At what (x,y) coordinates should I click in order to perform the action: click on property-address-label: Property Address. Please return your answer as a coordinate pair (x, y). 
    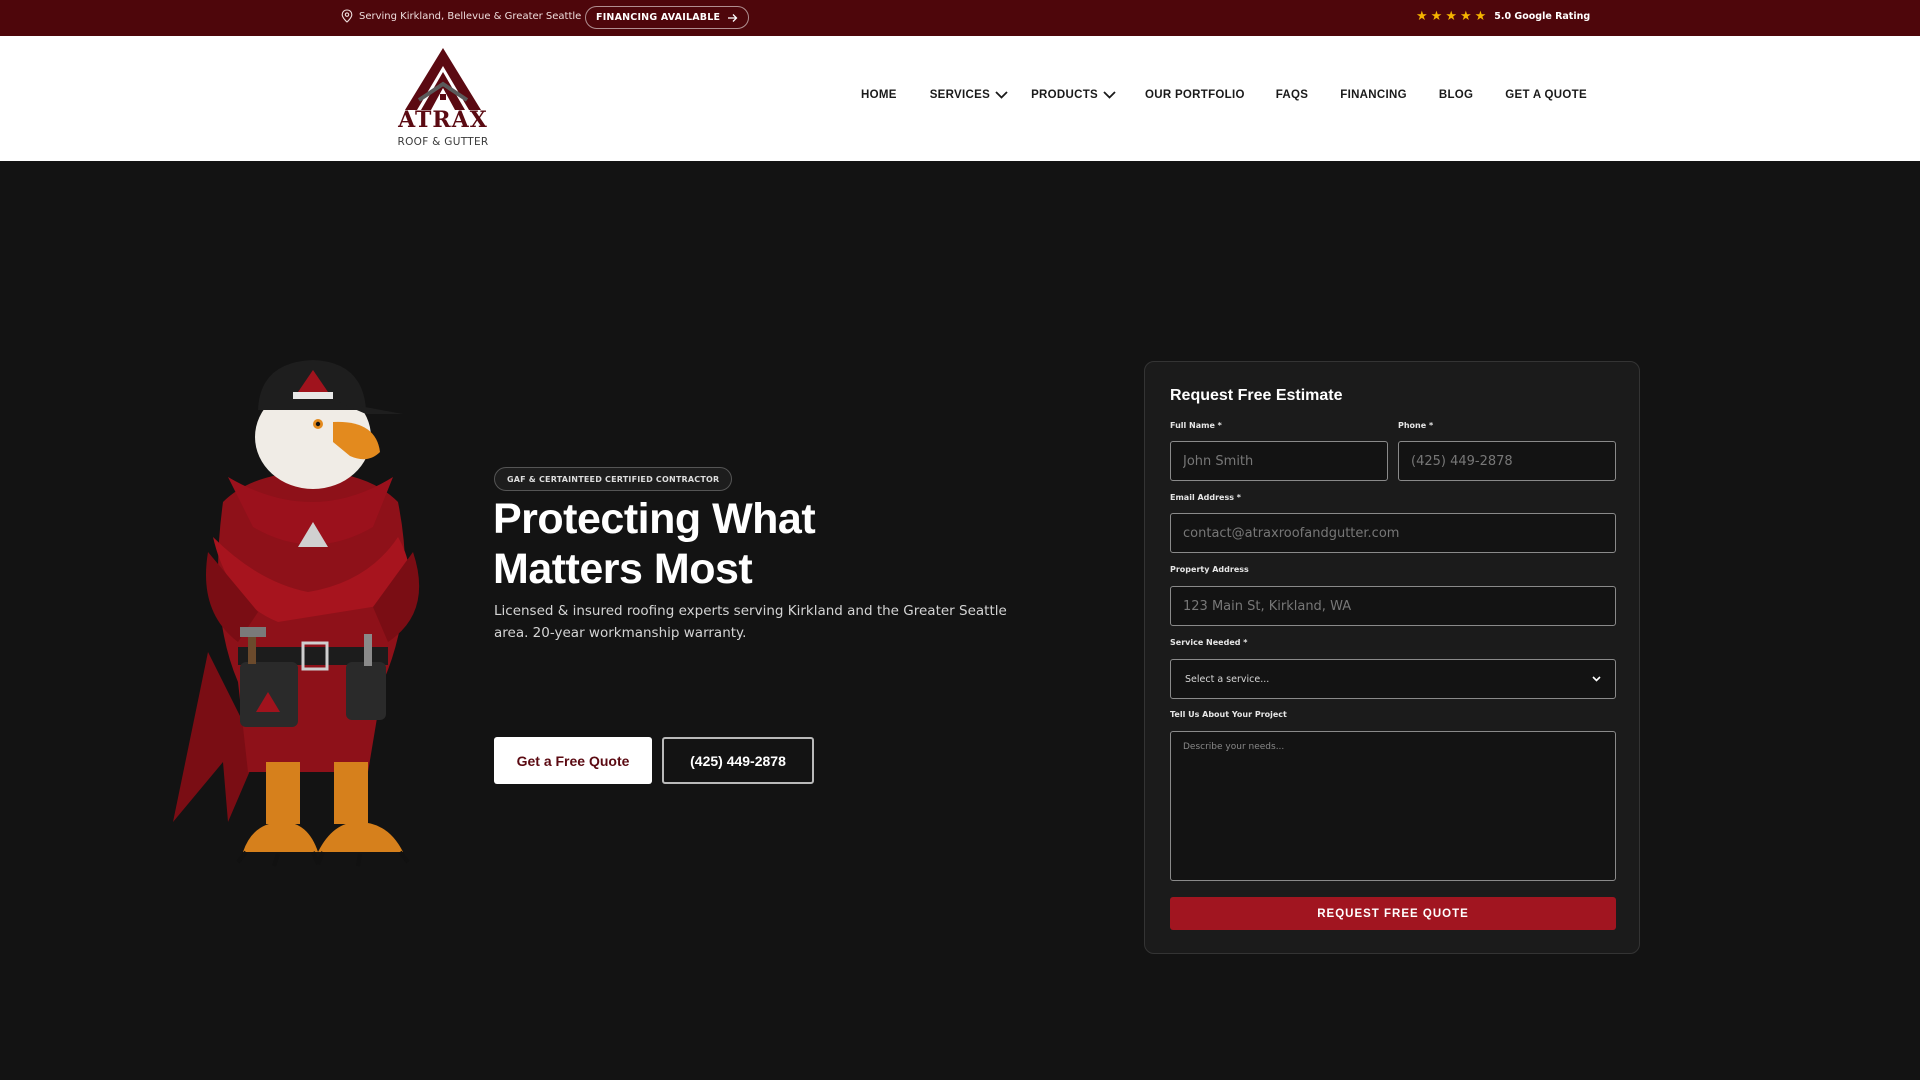
    Looking at the image, I should click on (1209, 569).